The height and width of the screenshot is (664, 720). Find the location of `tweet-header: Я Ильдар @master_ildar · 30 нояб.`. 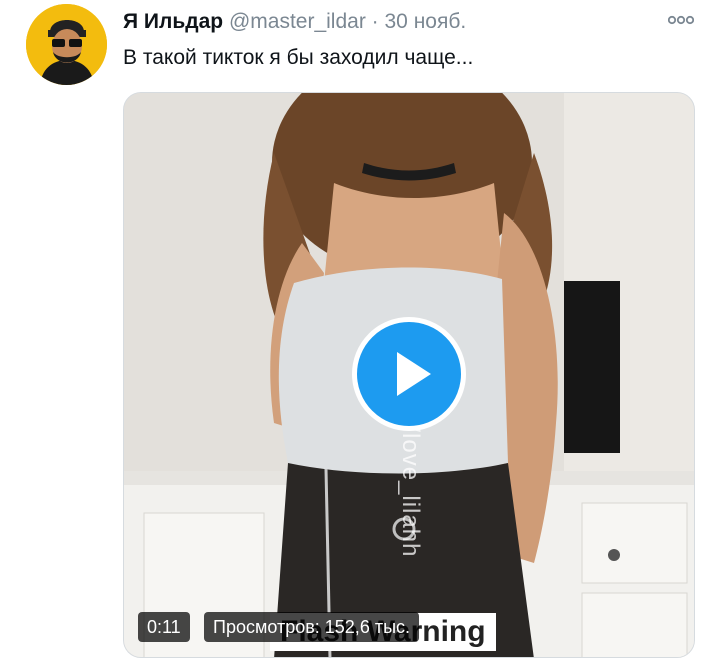

tweet-header: Я Ильдар @master_ildar · 30 нояб. is located at coordinates (294, 22).